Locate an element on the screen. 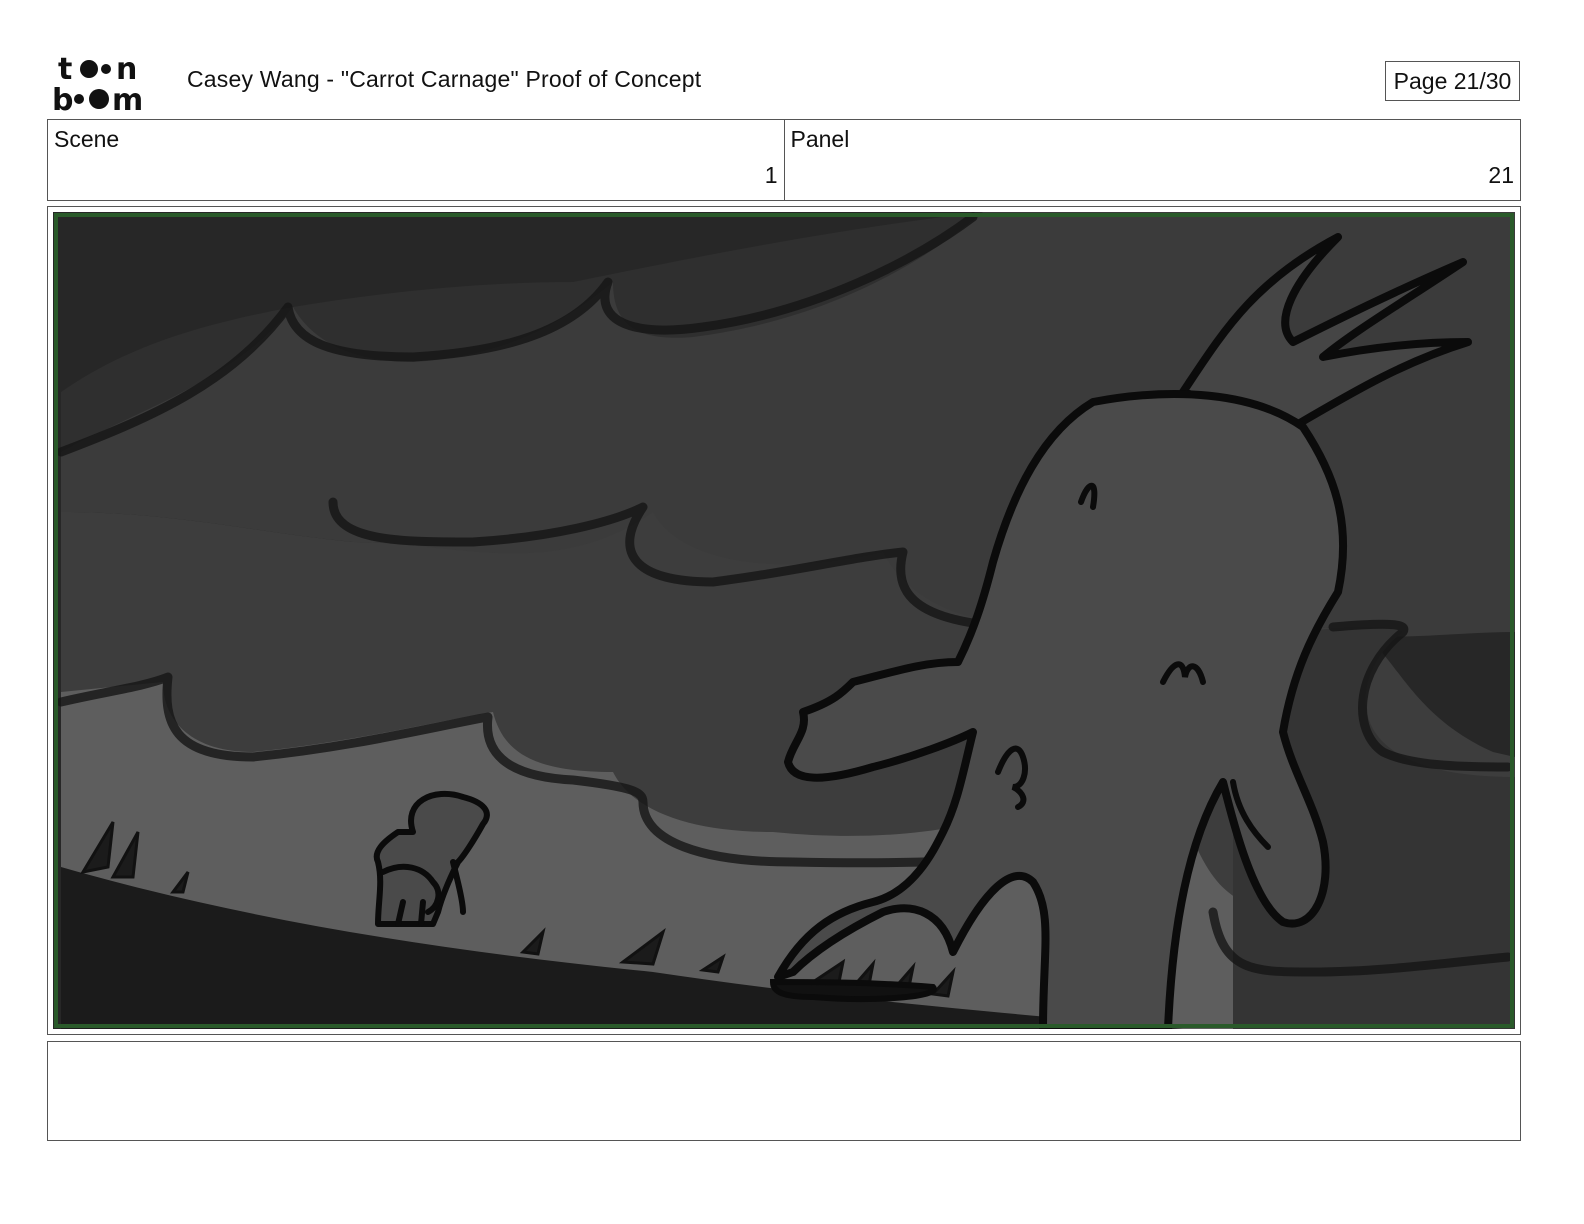 This screenshot has width=1584, height=1224. svg-text: t is located at coordinates (65, 69).